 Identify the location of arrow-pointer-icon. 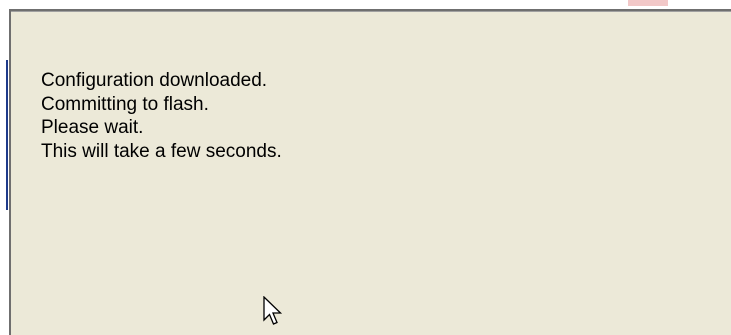
(273, 310).